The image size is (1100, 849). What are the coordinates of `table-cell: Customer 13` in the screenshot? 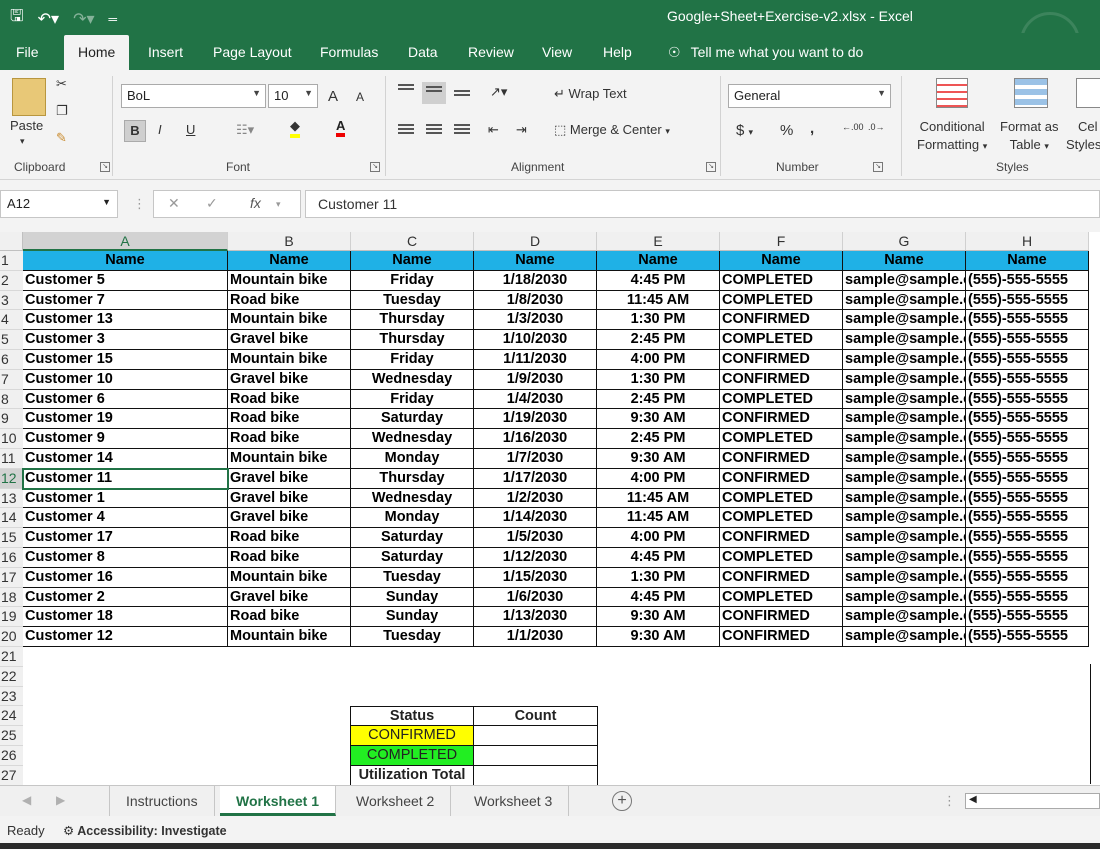 It's located at (125, 320).